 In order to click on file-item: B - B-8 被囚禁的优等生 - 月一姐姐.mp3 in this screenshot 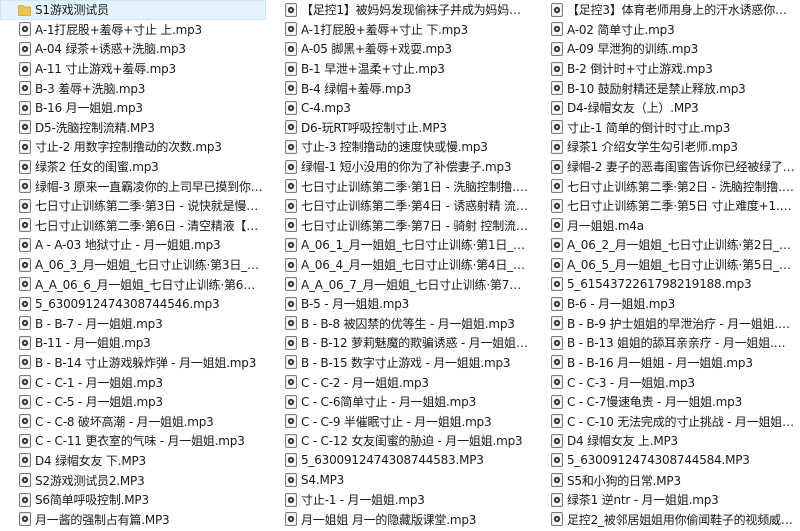, I will do `click(399, 324)`.